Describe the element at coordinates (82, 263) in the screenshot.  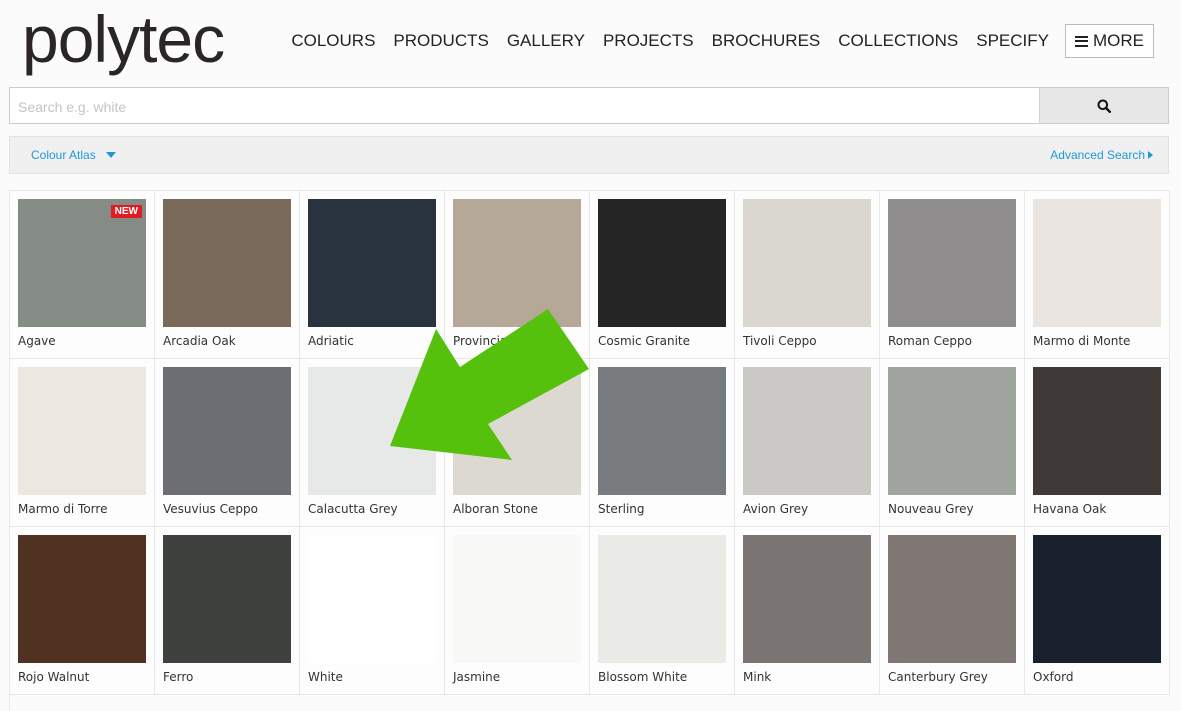
I see `swatch-image: NEW` at that location.